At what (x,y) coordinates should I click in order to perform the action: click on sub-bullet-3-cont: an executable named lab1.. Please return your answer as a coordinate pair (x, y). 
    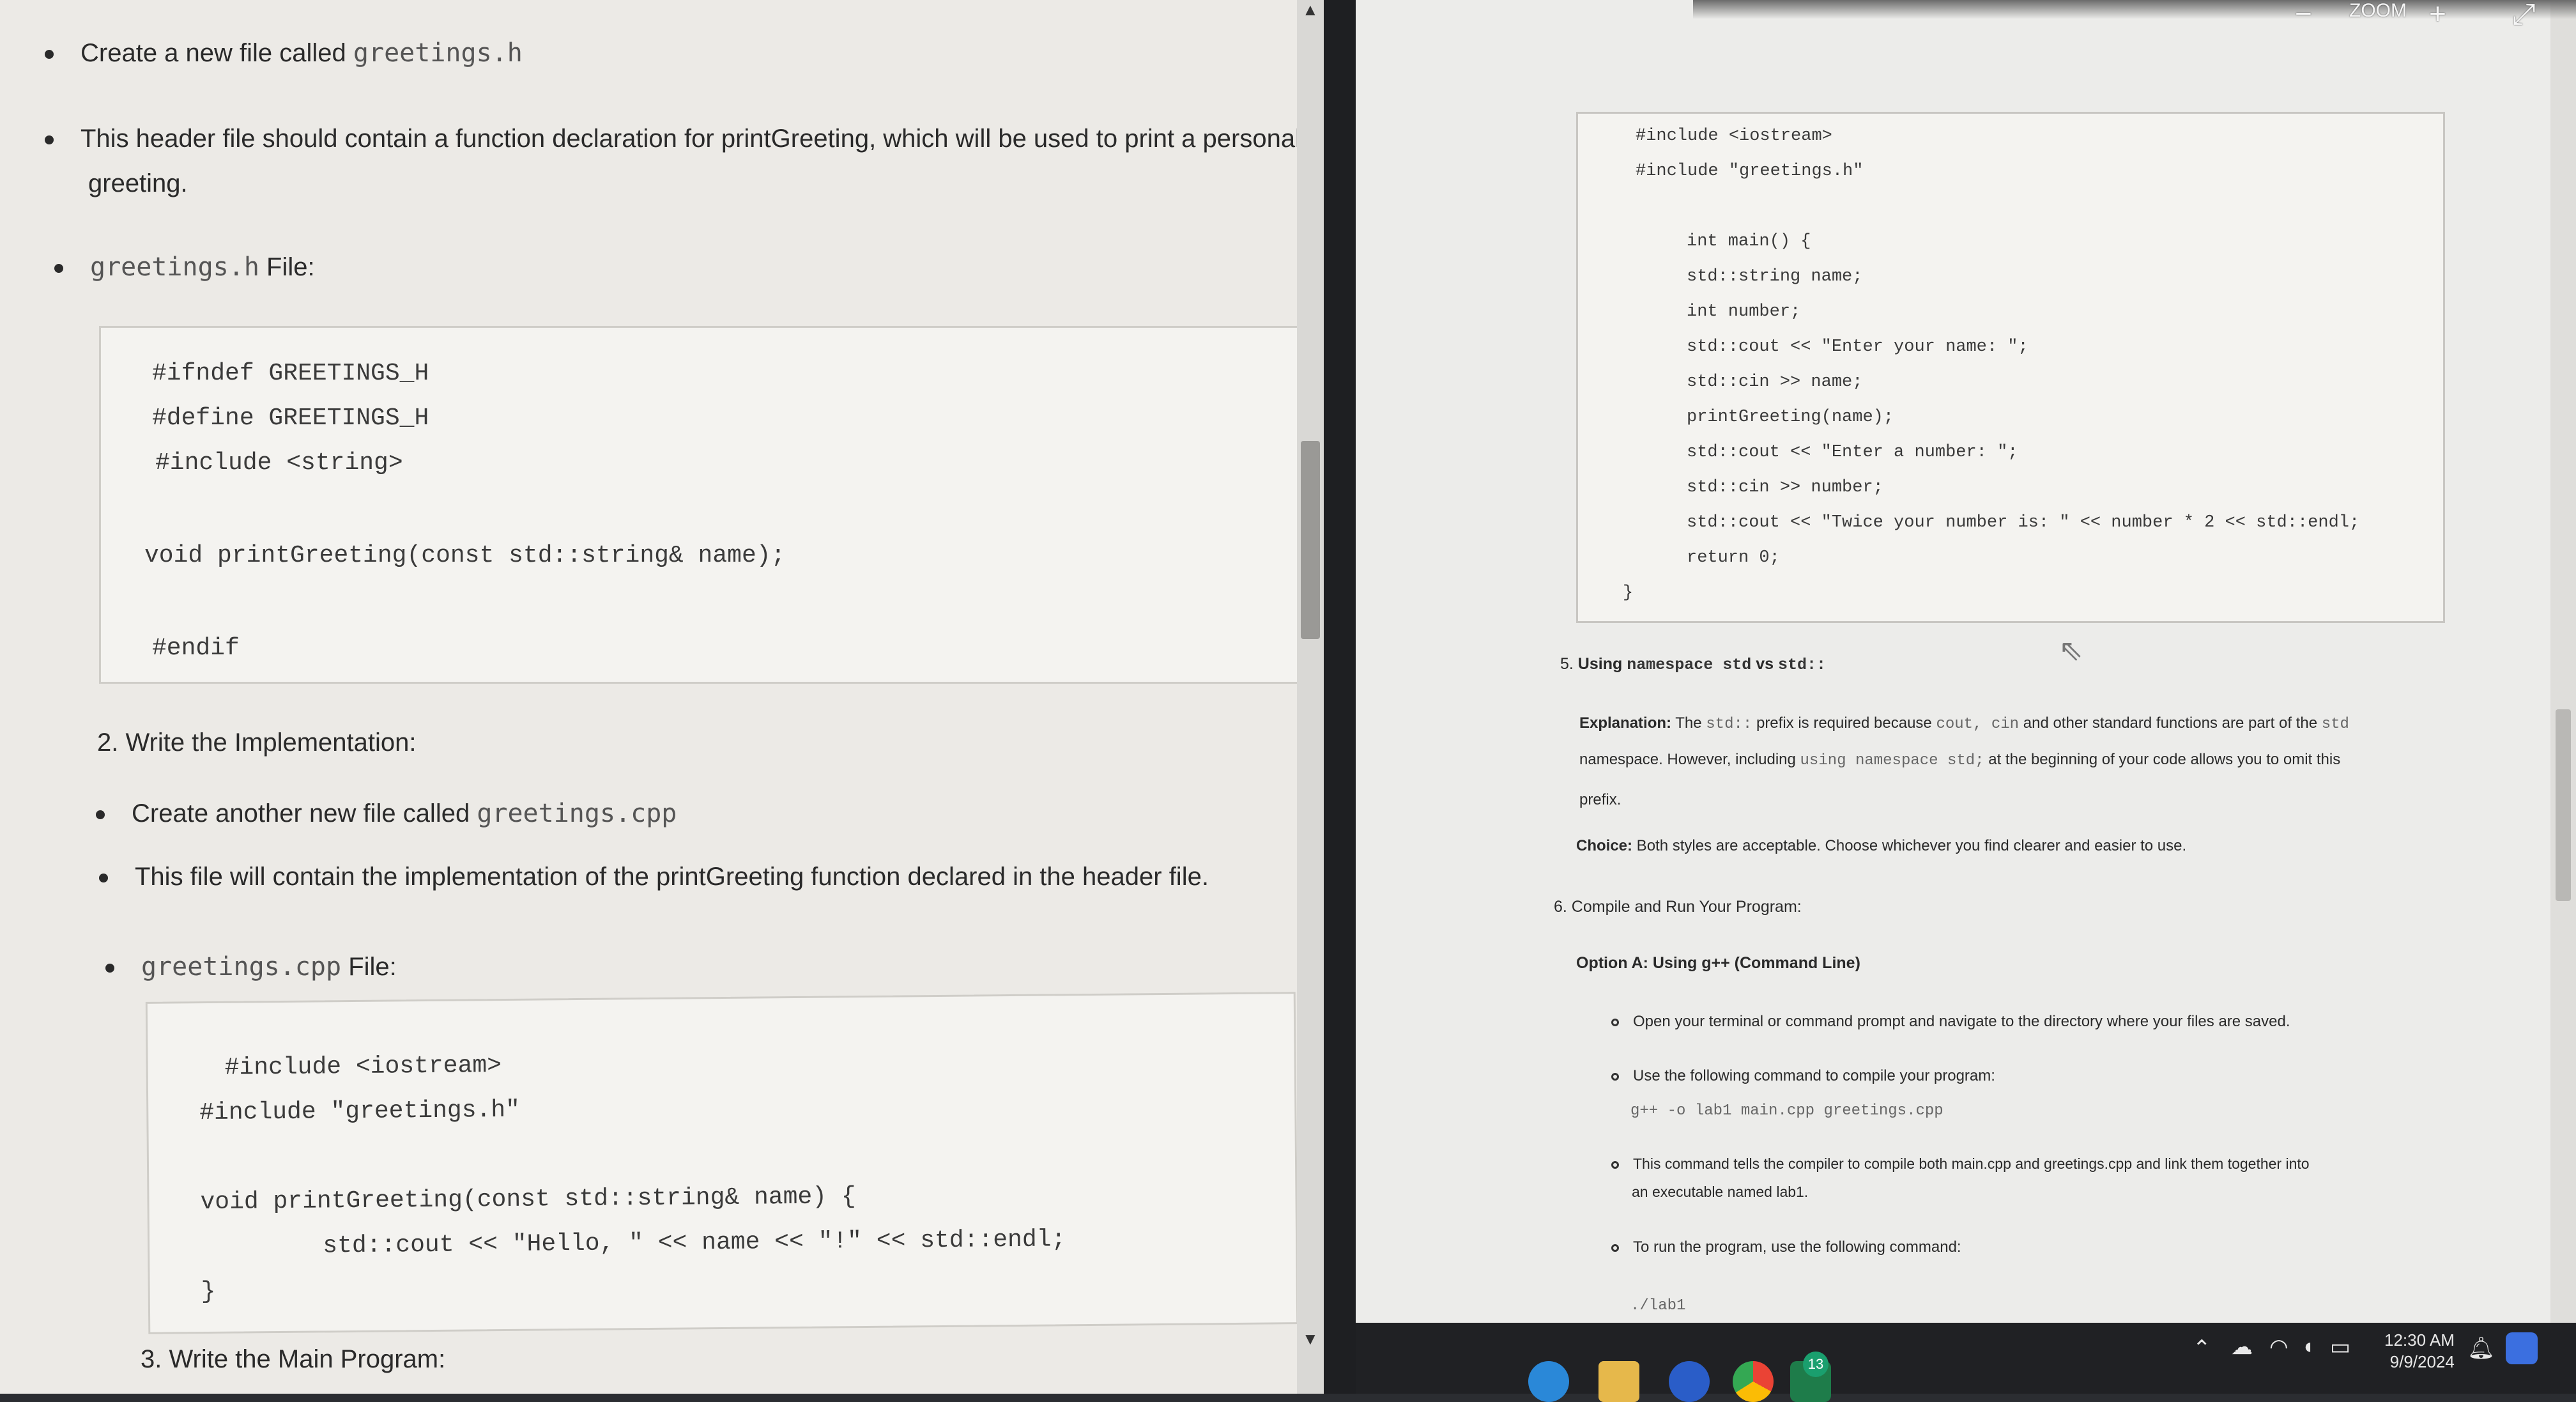
    Looking at the image, I should click on (1720, 1191).